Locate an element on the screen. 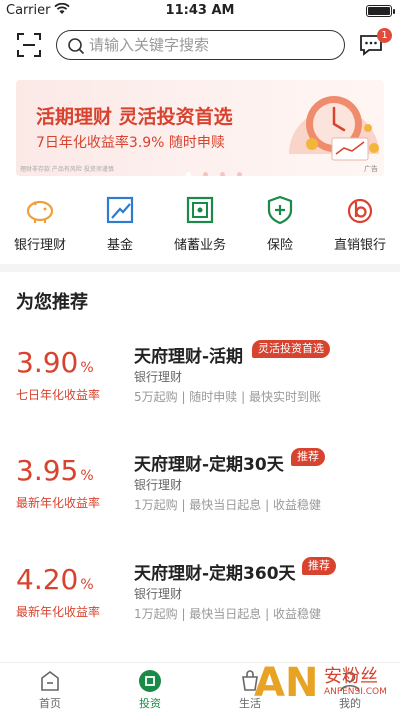 The image size is (400, 712). category-label: 储蓄业务 is located at coordinates (199, 245).